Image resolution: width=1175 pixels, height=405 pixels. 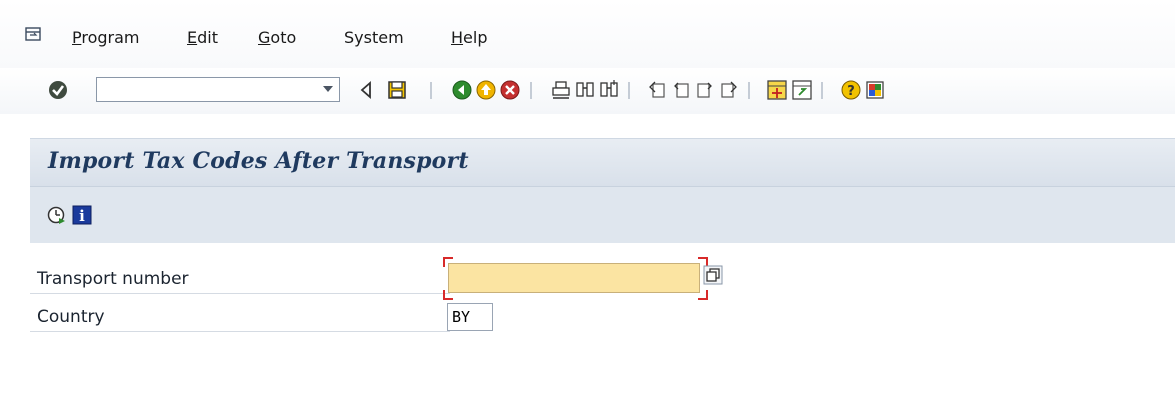 What do you see at coordinates (729, 90) in the screenshot?
I see `last-page-icon` at bounding box center [729, 90].